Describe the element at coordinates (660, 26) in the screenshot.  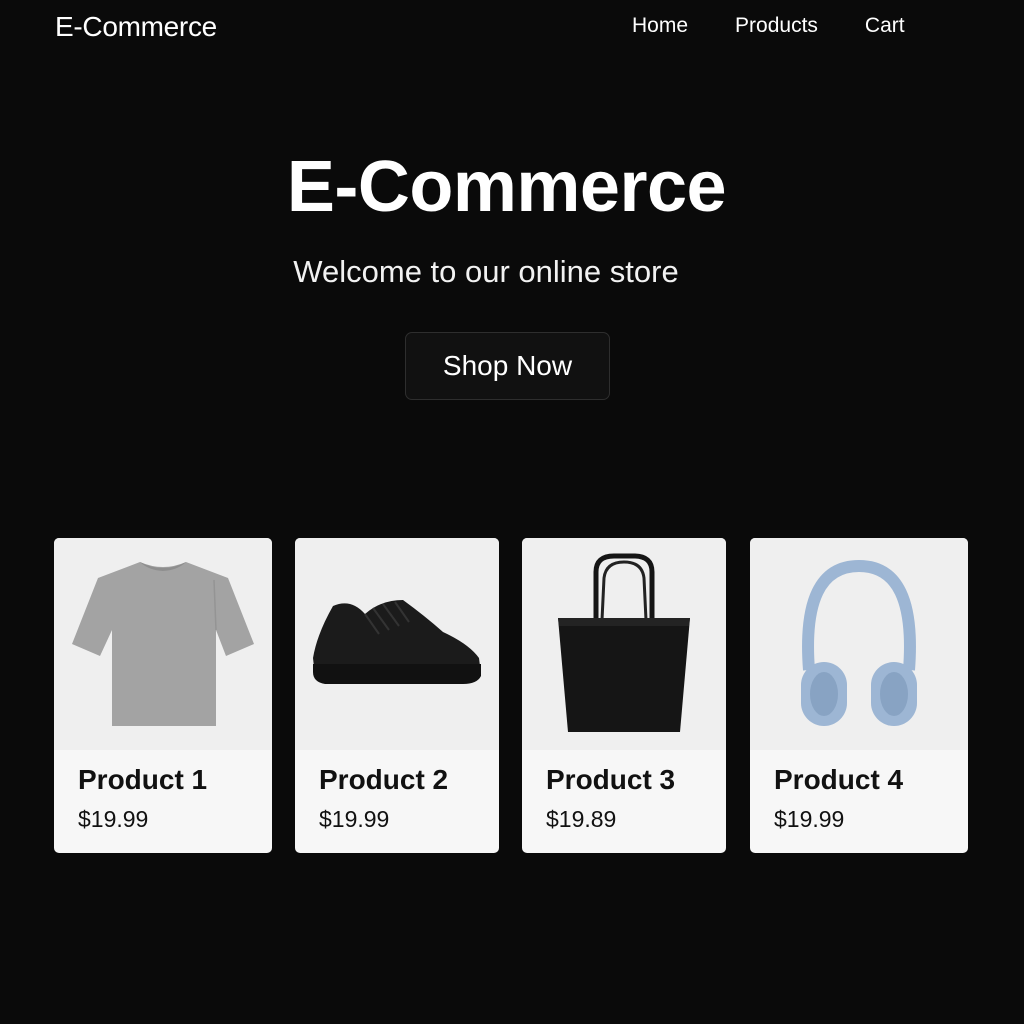
I see `nav-home-link: Home` at that location.